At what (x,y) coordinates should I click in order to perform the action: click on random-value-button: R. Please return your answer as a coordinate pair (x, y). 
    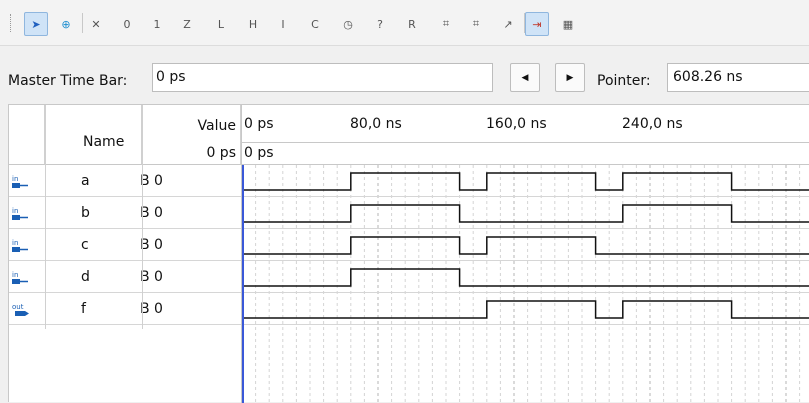
    Looking at the image, I should click on (412, 24).